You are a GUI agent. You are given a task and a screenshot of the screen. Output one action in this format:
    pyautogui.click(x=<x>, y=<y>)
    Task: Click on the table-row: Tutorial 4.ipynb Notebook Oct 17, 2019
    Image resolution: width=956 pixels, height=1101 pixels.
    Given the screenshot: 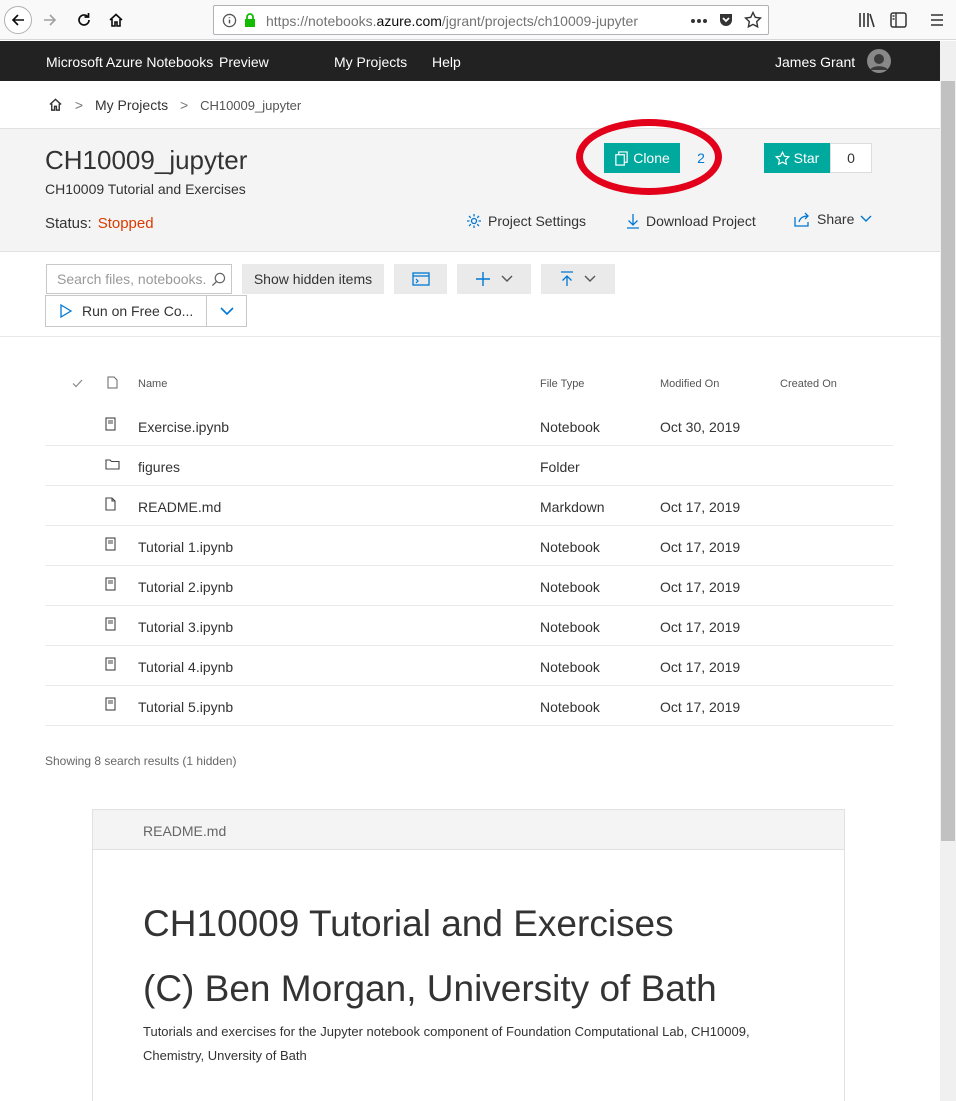 What is the action you would take?
    pyautogui.click(x=469, y=666)
    